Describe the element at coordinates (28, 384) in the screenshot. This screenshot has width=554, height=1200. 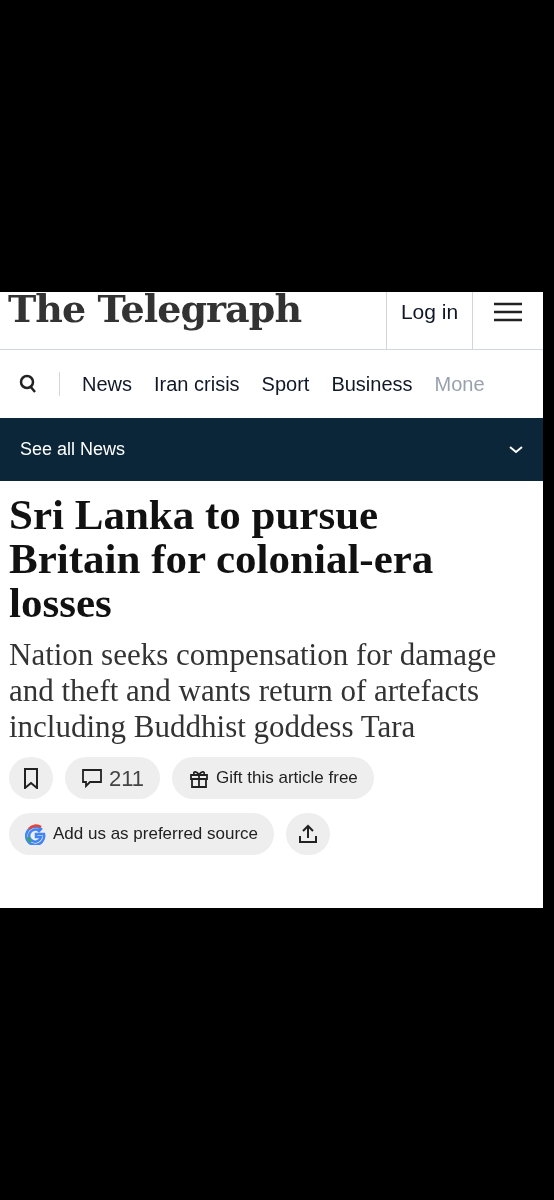
I see `search-icon` at that location.